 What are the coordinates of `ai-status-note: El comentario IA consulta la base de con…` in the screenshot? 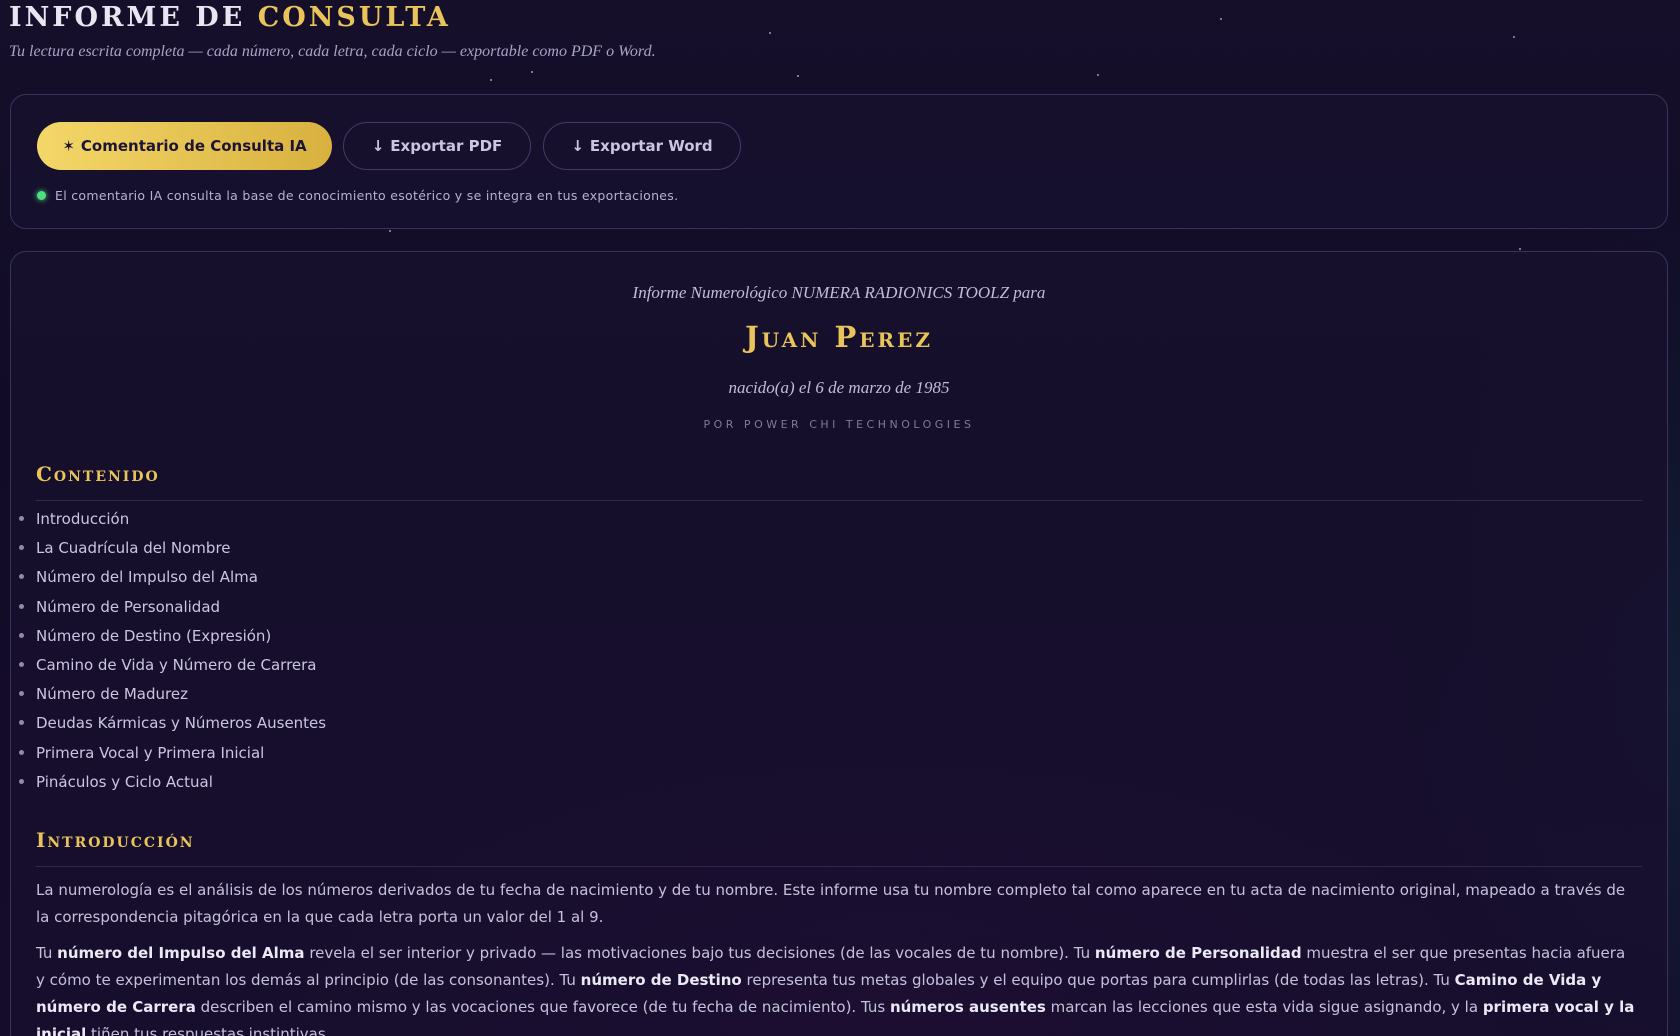 It's located at (357, 195).